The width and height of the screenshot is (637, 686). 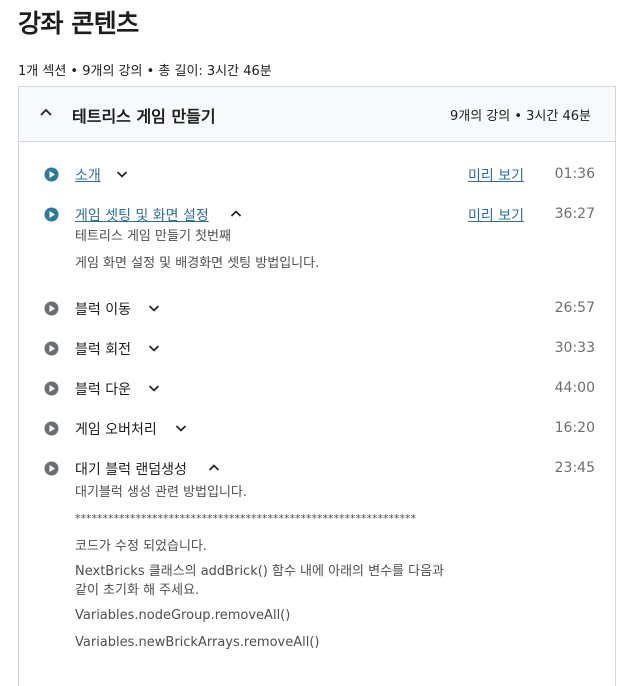 What do you see at coordinates (116, 430) in the screenshot?
I see `lecture-title: 게임 오버처리` at bounding box center [116, 430].